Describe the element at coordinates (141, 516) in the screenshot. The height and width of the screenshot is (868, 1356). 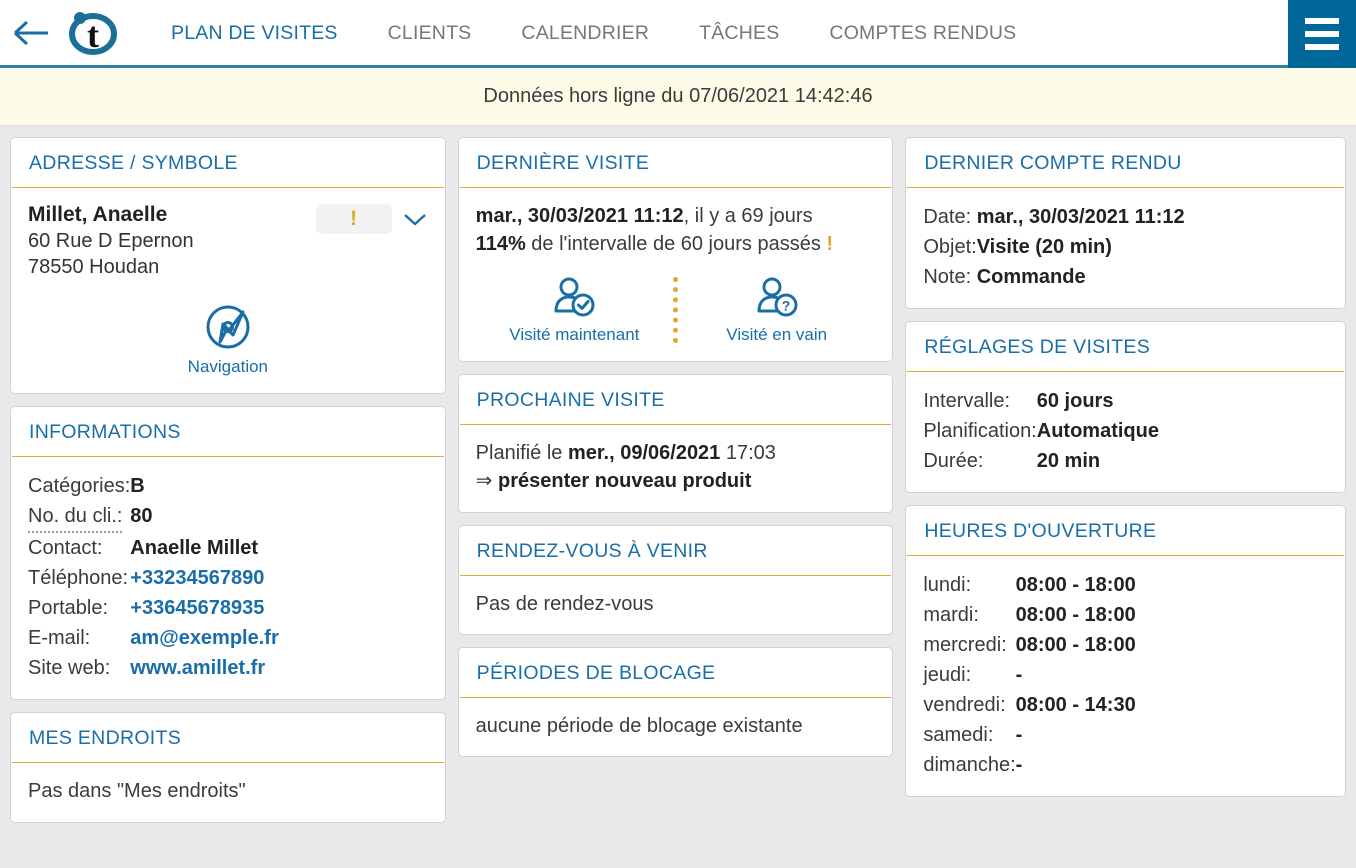
I see `info-value: 80` at that location.